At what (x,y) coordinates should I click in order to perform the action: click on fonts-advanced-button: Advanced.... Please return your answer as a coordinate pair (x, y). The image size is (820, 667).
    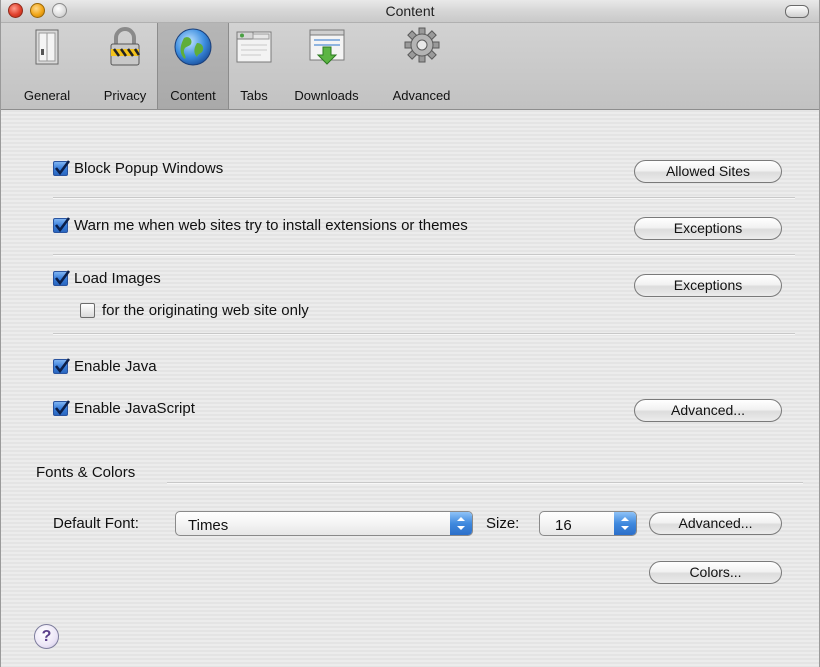
    Looking at the image, I should click on (715, 523).